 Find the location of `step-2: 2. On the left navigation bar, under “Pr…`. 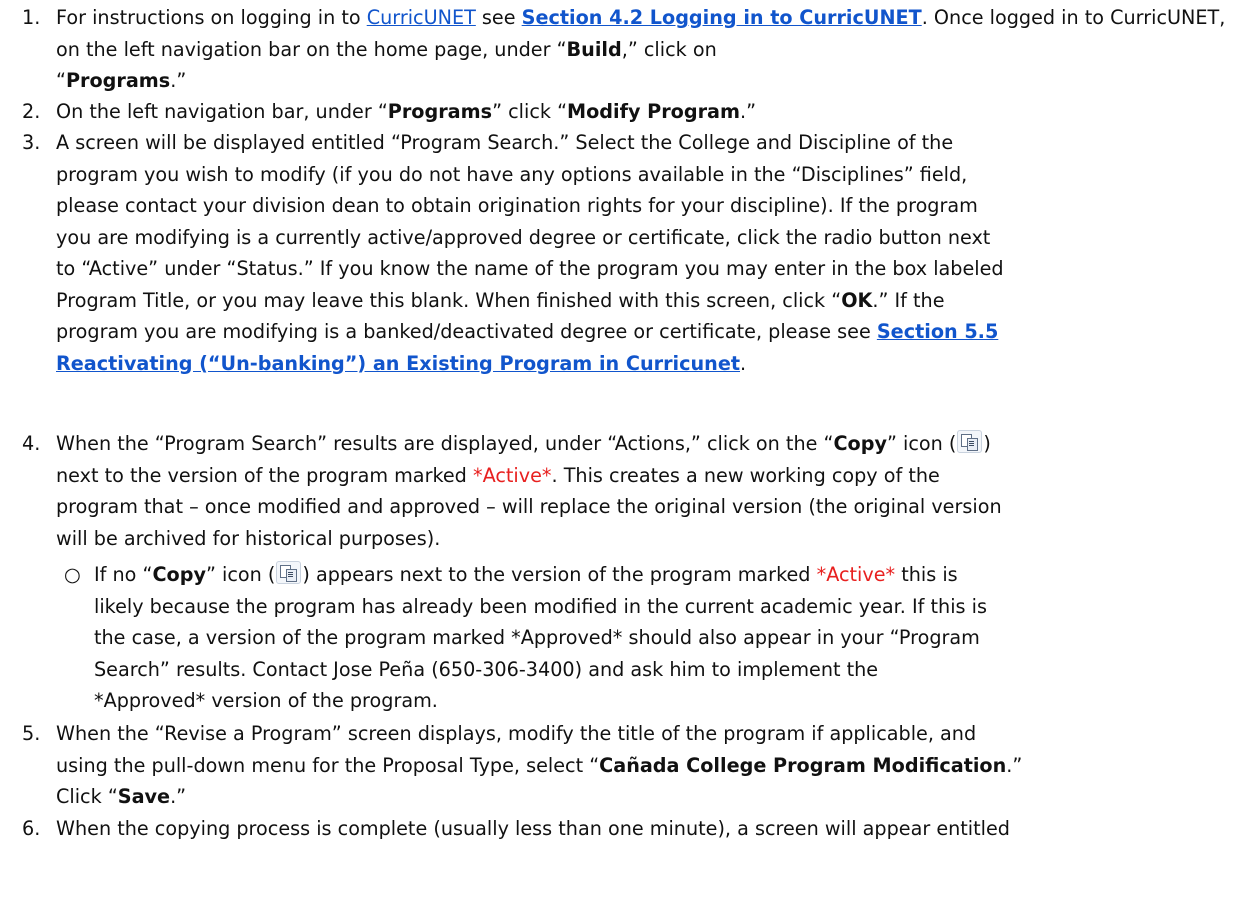

step-2: 2. On the left navigation bar, under “Pr… is located at coordinates (629, 112).